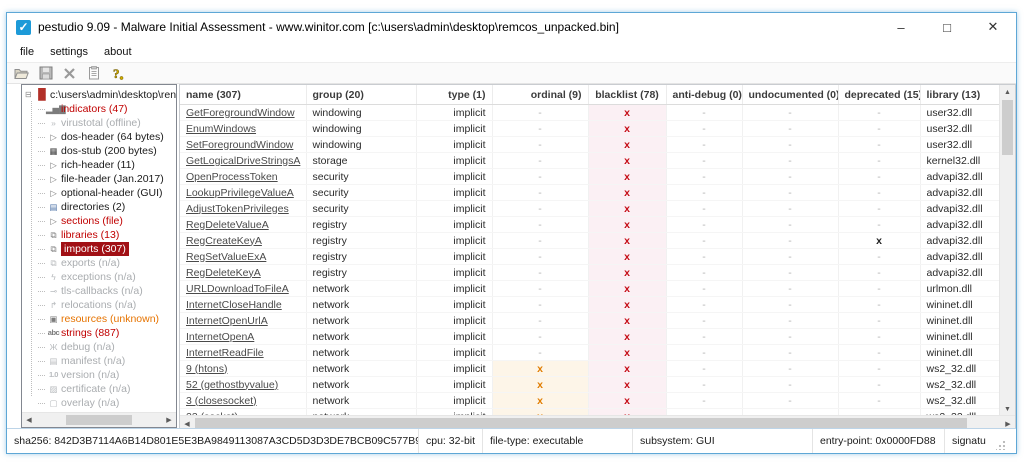  I want to click on cell-deprecated: -, so click(879, 368).